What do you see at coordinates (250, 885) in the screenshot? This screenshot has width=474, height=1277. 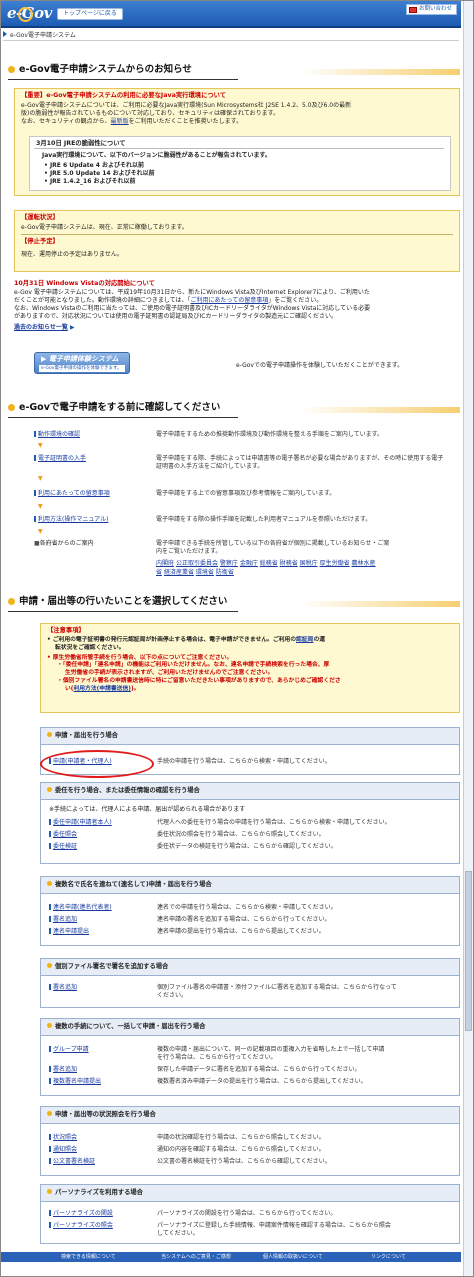 I see `group-header: 複数名で氏名を連ねて(連名して)申請・届出を行う場合` at bounding box center [250, 885].